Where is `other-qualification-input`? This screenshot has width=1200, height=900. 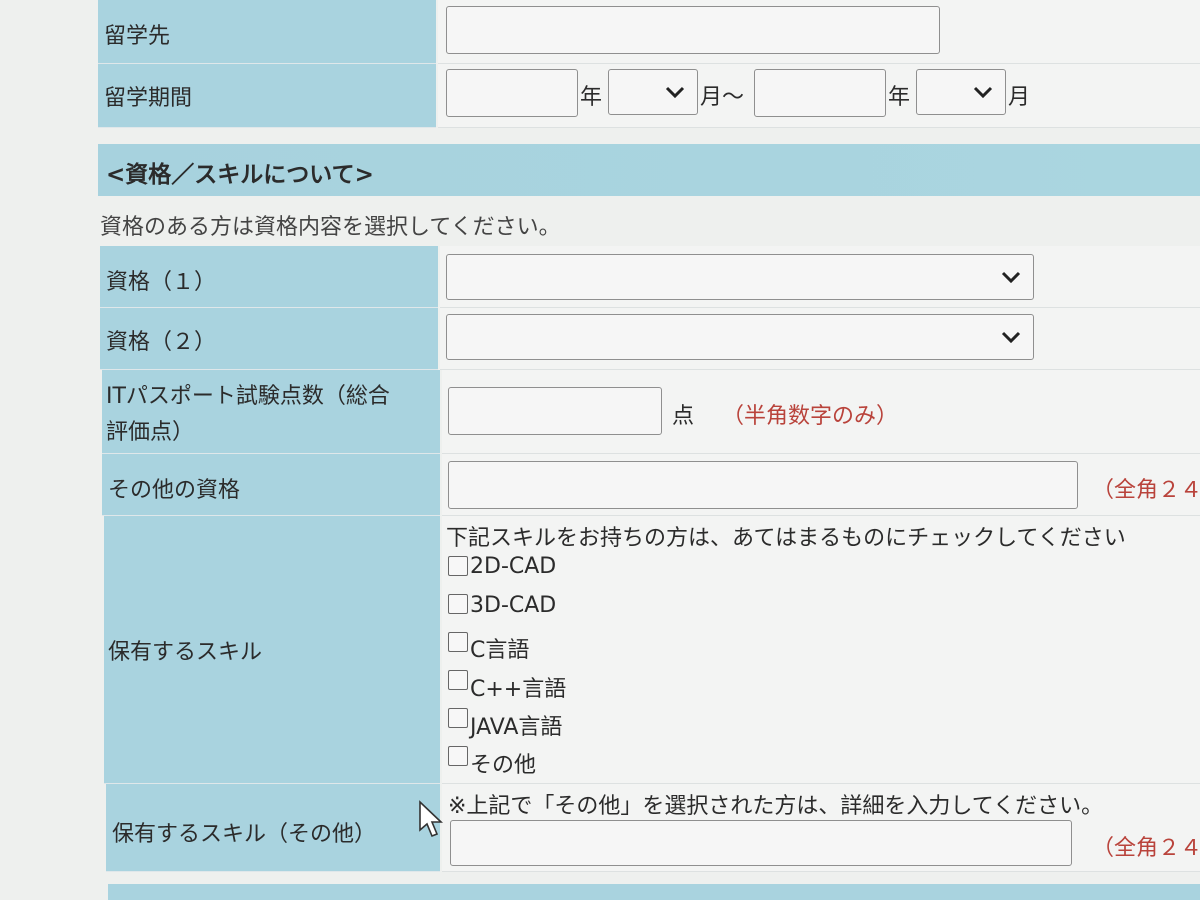
other-qualification-input is located at coordinates (763, 485).